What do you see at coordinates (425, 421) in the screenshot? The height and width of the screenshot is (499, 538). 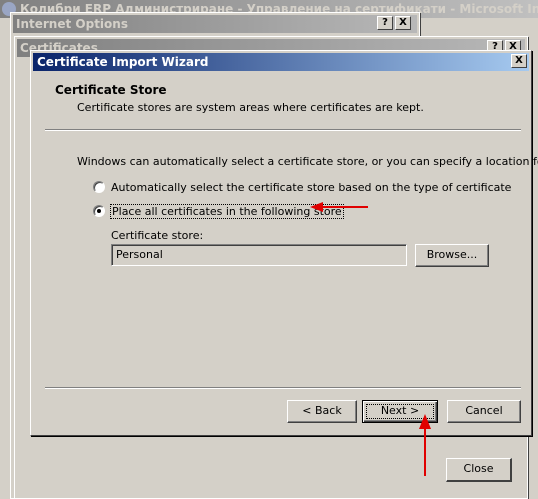 I see `annotation-arrow-head-next` at bounding box center [425, 421].